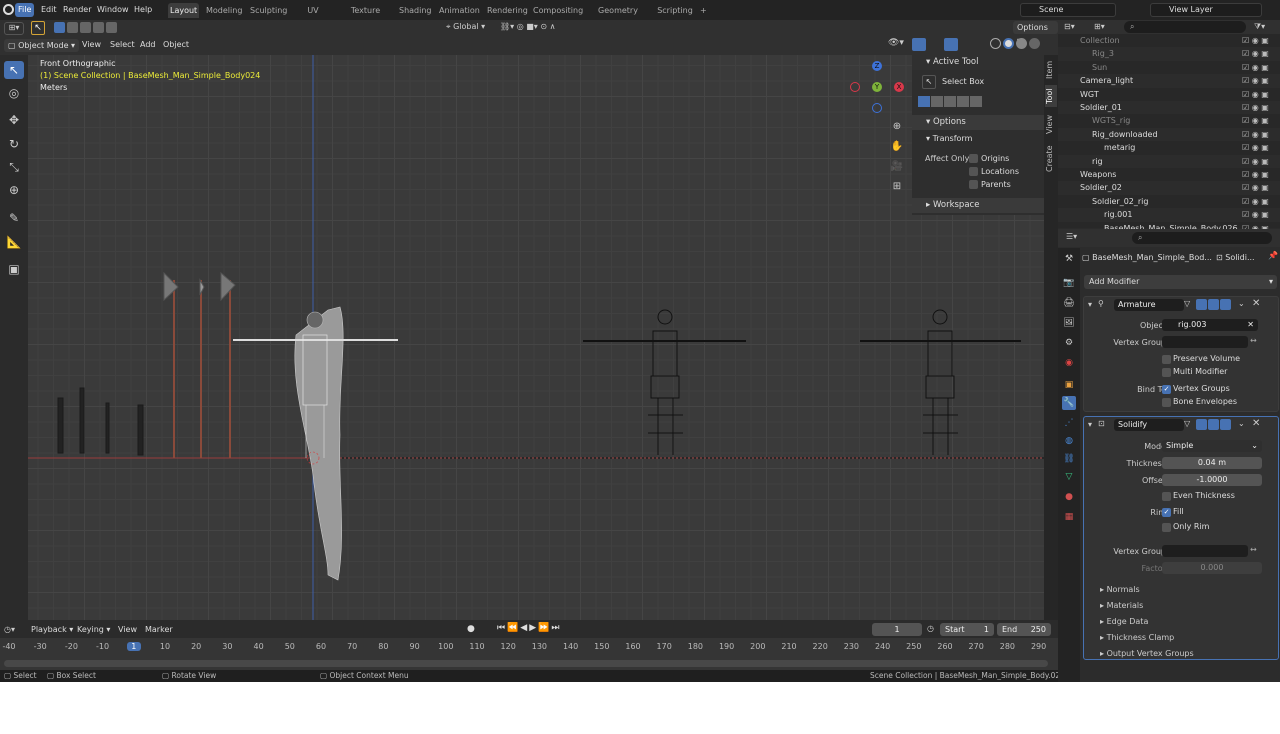 The width and height of the screenshot is (1280, 734). I want to click on tab-compositing: Compositing, so click(557, 10).